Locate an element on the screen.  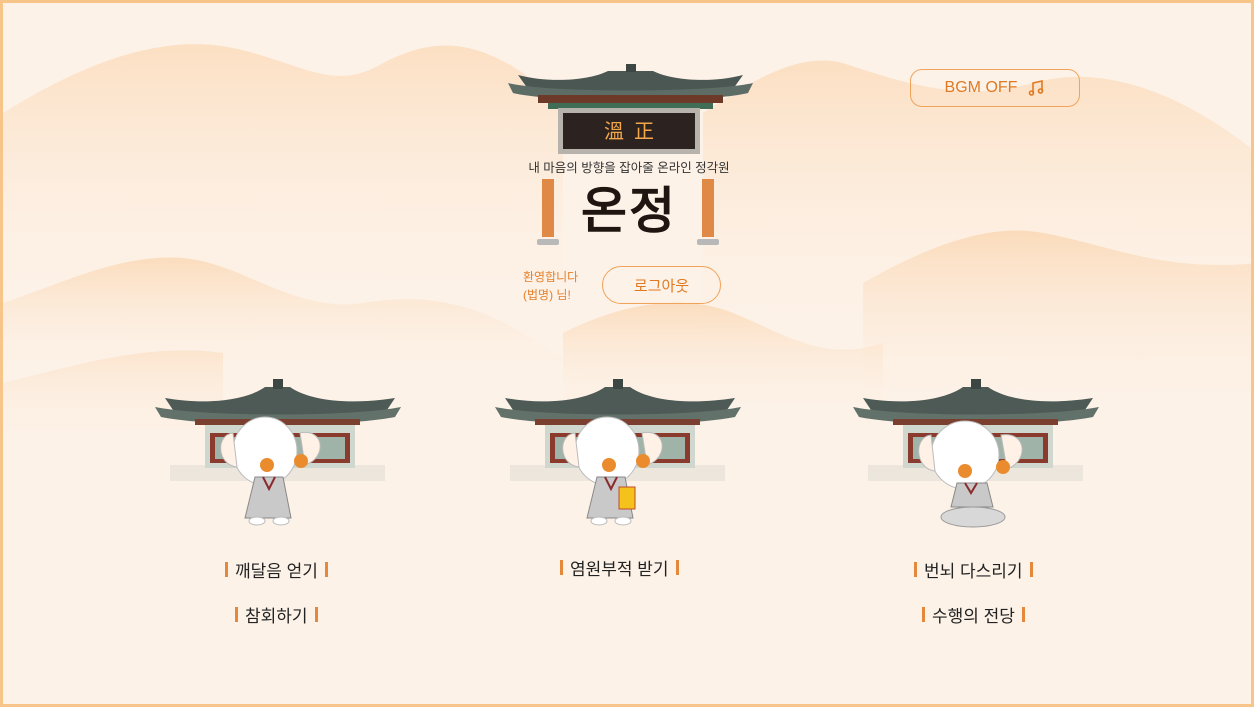
welcome-line-2: (법명) 님! is located at coordinates (547, 295).